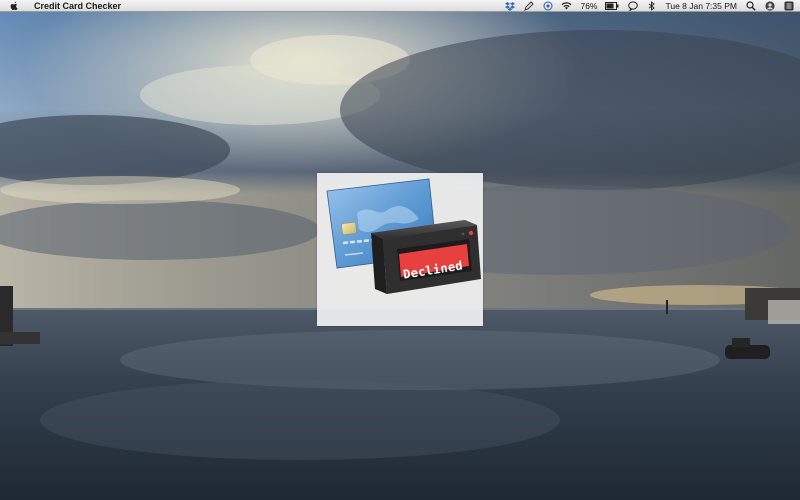  I want to click on apple-icon, so click(14, 6).